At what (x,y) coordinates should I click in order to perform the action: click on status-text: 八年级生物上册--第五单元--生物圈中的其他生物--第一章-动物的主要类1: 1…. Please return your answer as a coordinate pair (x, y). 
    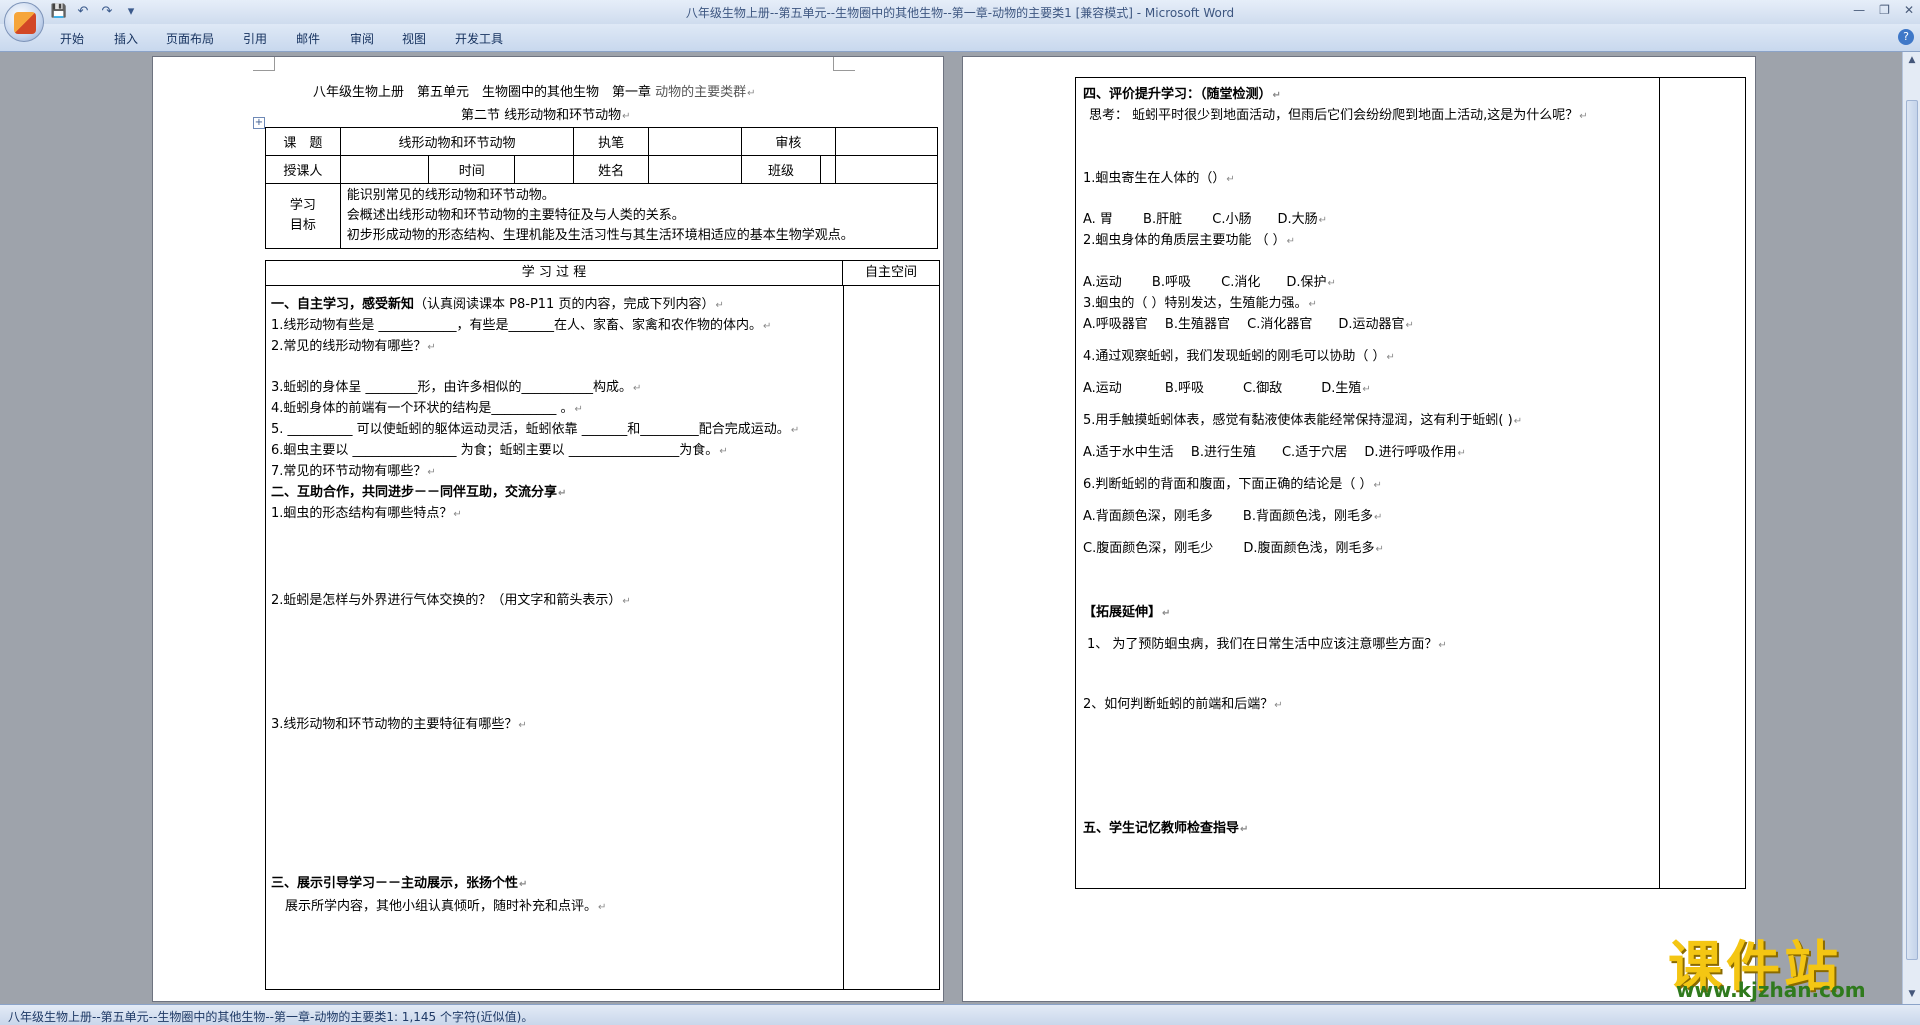
    Looking at the image, I should click on (271, 1017).